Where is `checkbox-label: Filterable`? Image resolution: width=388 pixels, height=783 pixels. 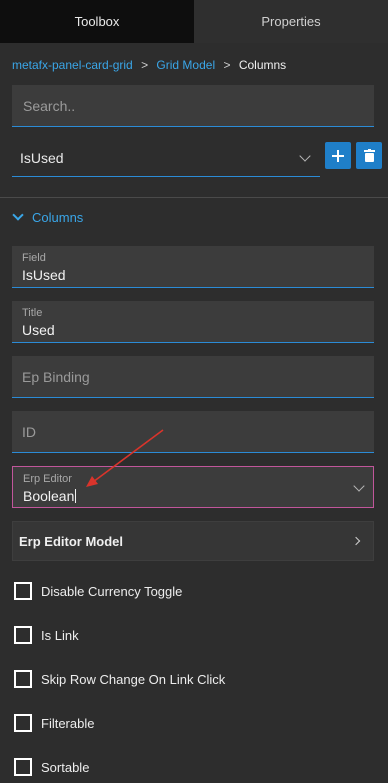
checkbox-label: Filterable is located at coordinates (68, 723).